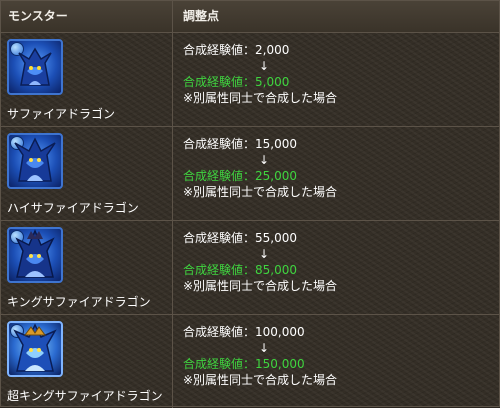  I want to click on monster-cell: キングサファイアドラゴン, so click(87, 267).